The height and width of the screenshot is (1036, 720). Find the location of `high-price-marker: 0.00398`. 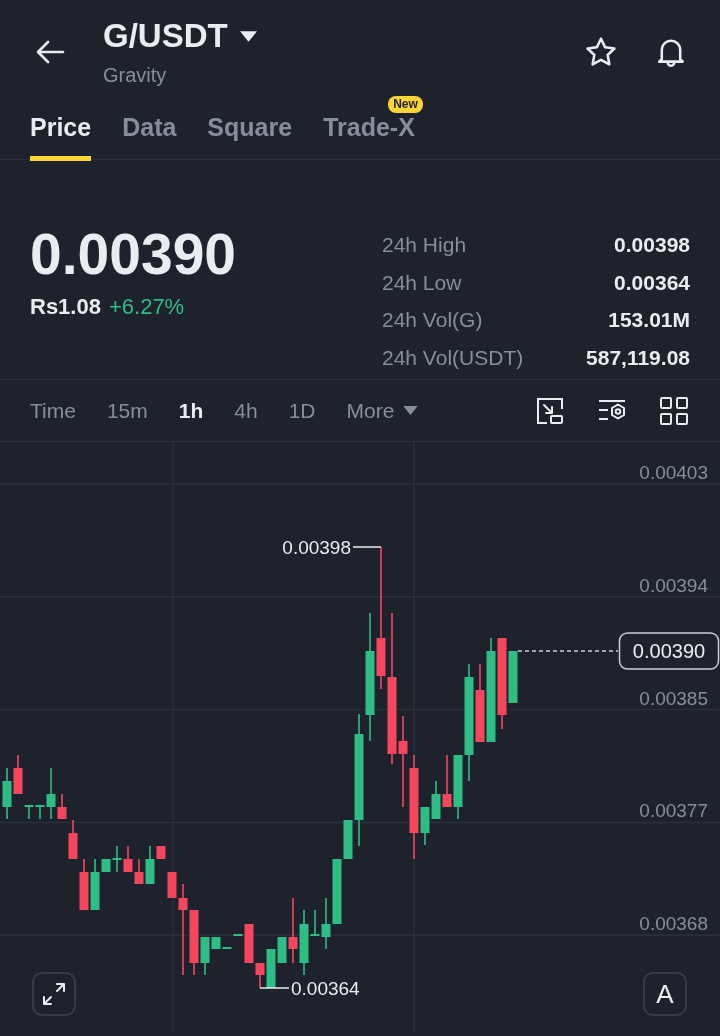

high-price-marker: 0.00398 is located at coordinates (316, 547).